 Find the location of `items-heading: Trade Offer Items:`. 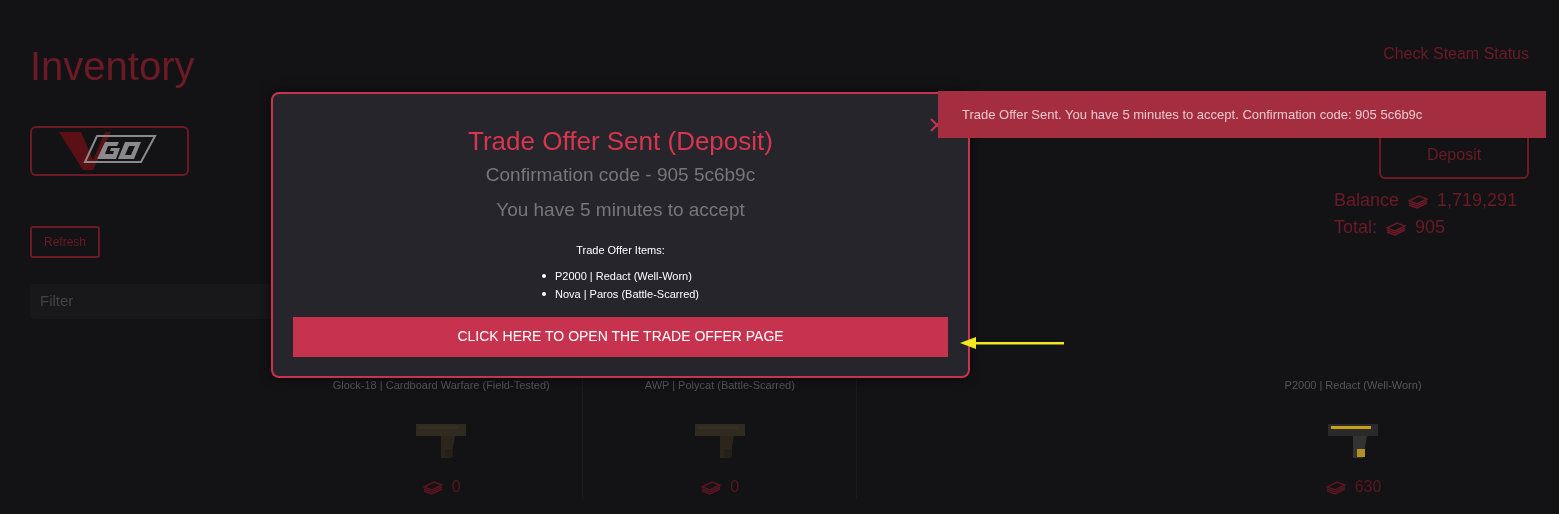

items-heading: Trade Offer Items: is located at coordinates (620, 251).